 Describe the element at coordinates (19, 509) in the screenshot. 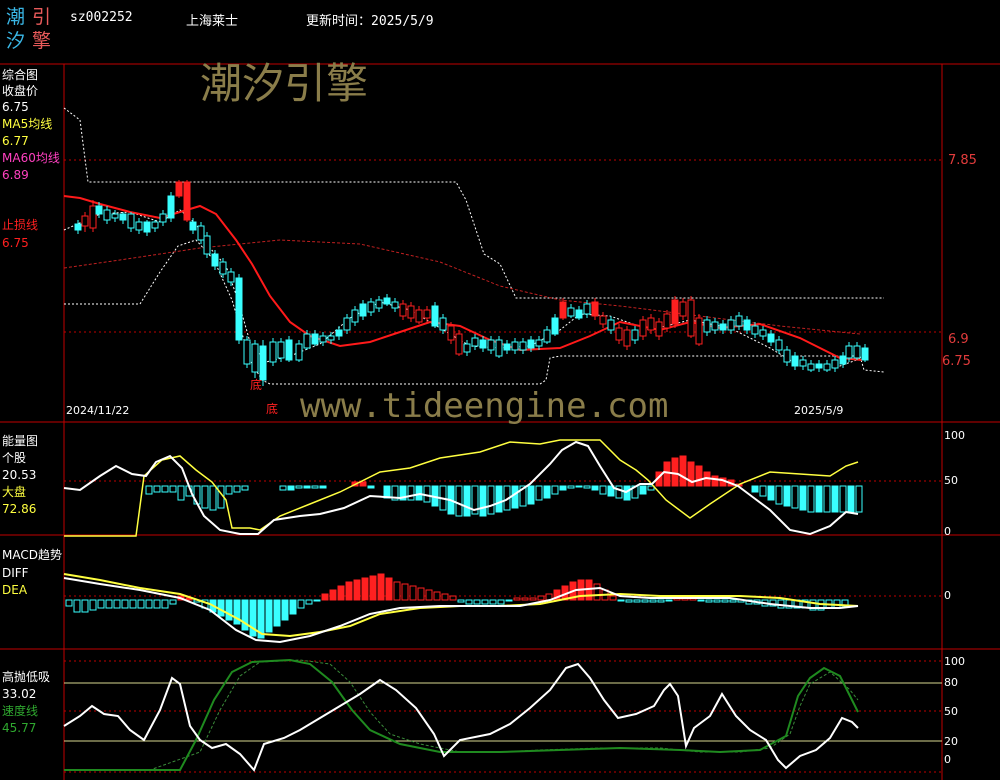

I see `market-energy-value: 72.86` at that location.